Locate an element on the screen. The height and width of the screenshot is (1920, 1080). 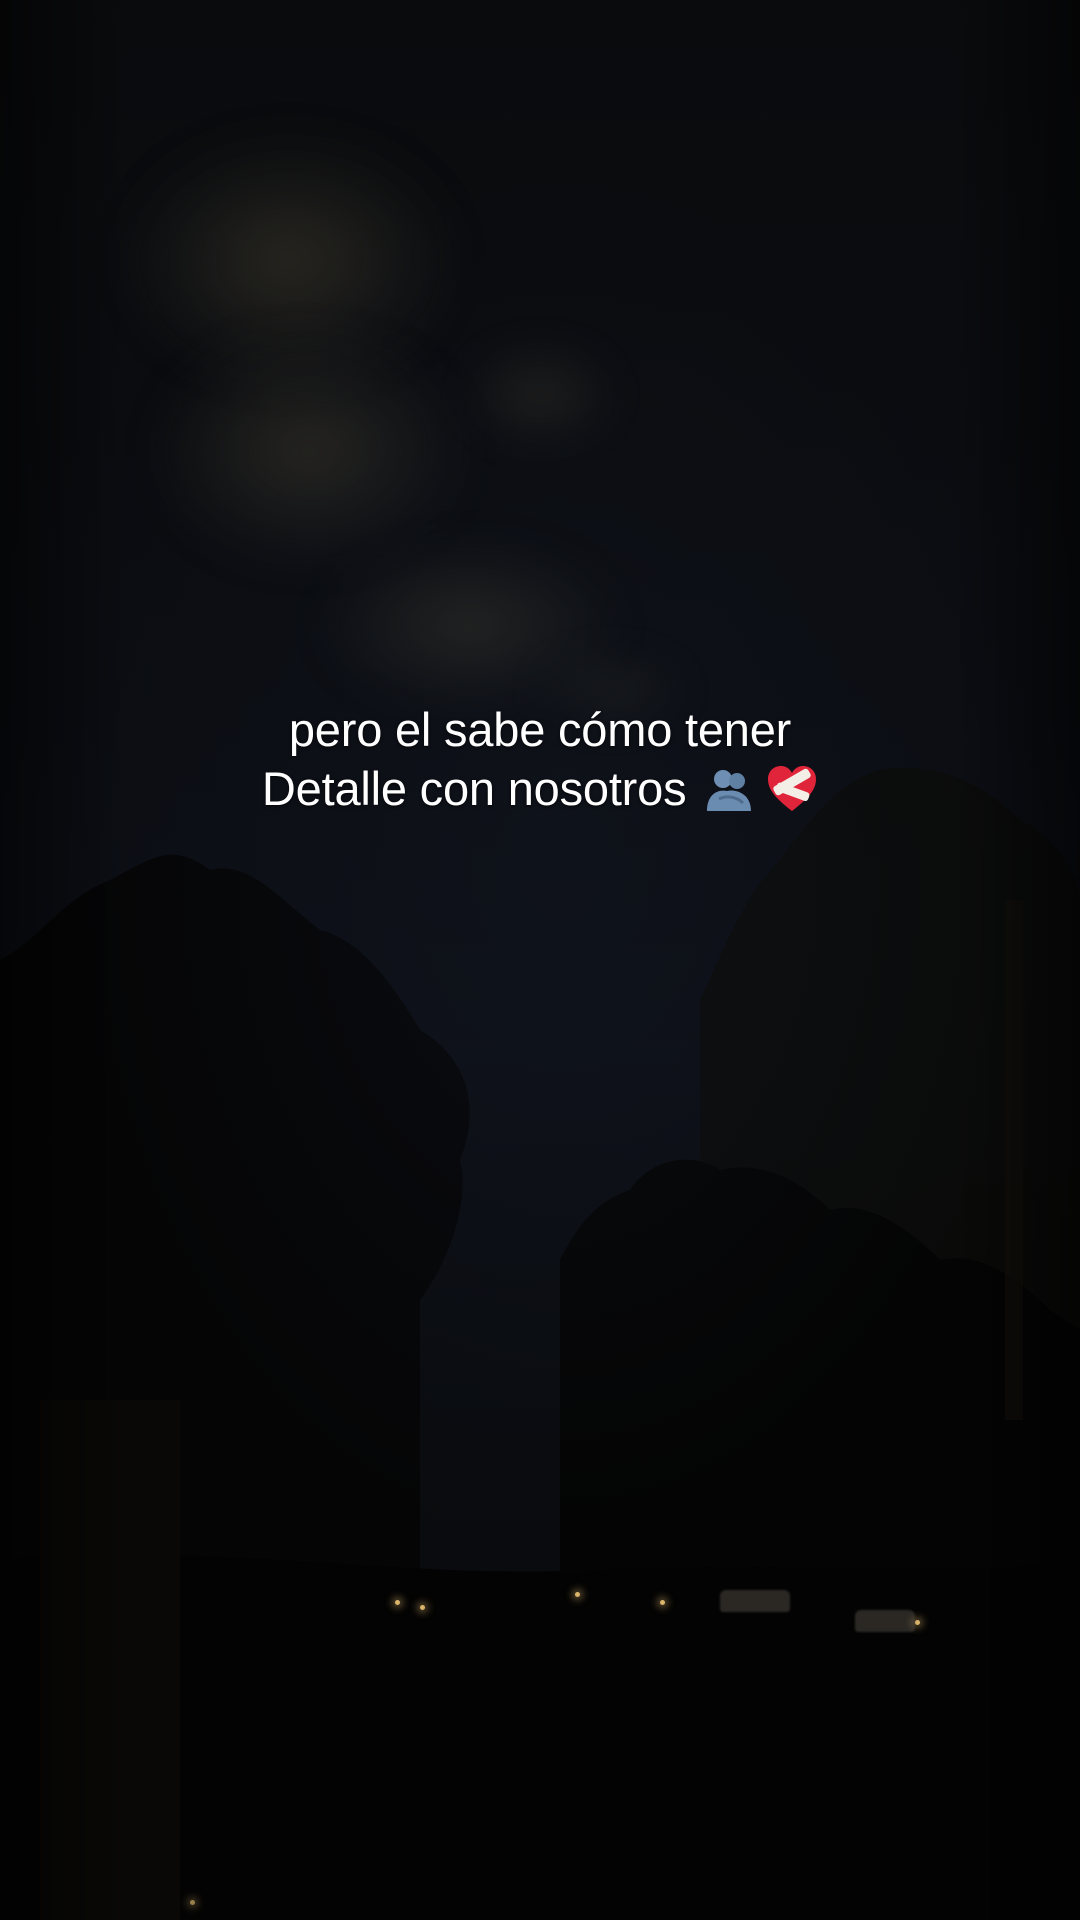
hugging-people-icon is located at coordinates (729, 790).